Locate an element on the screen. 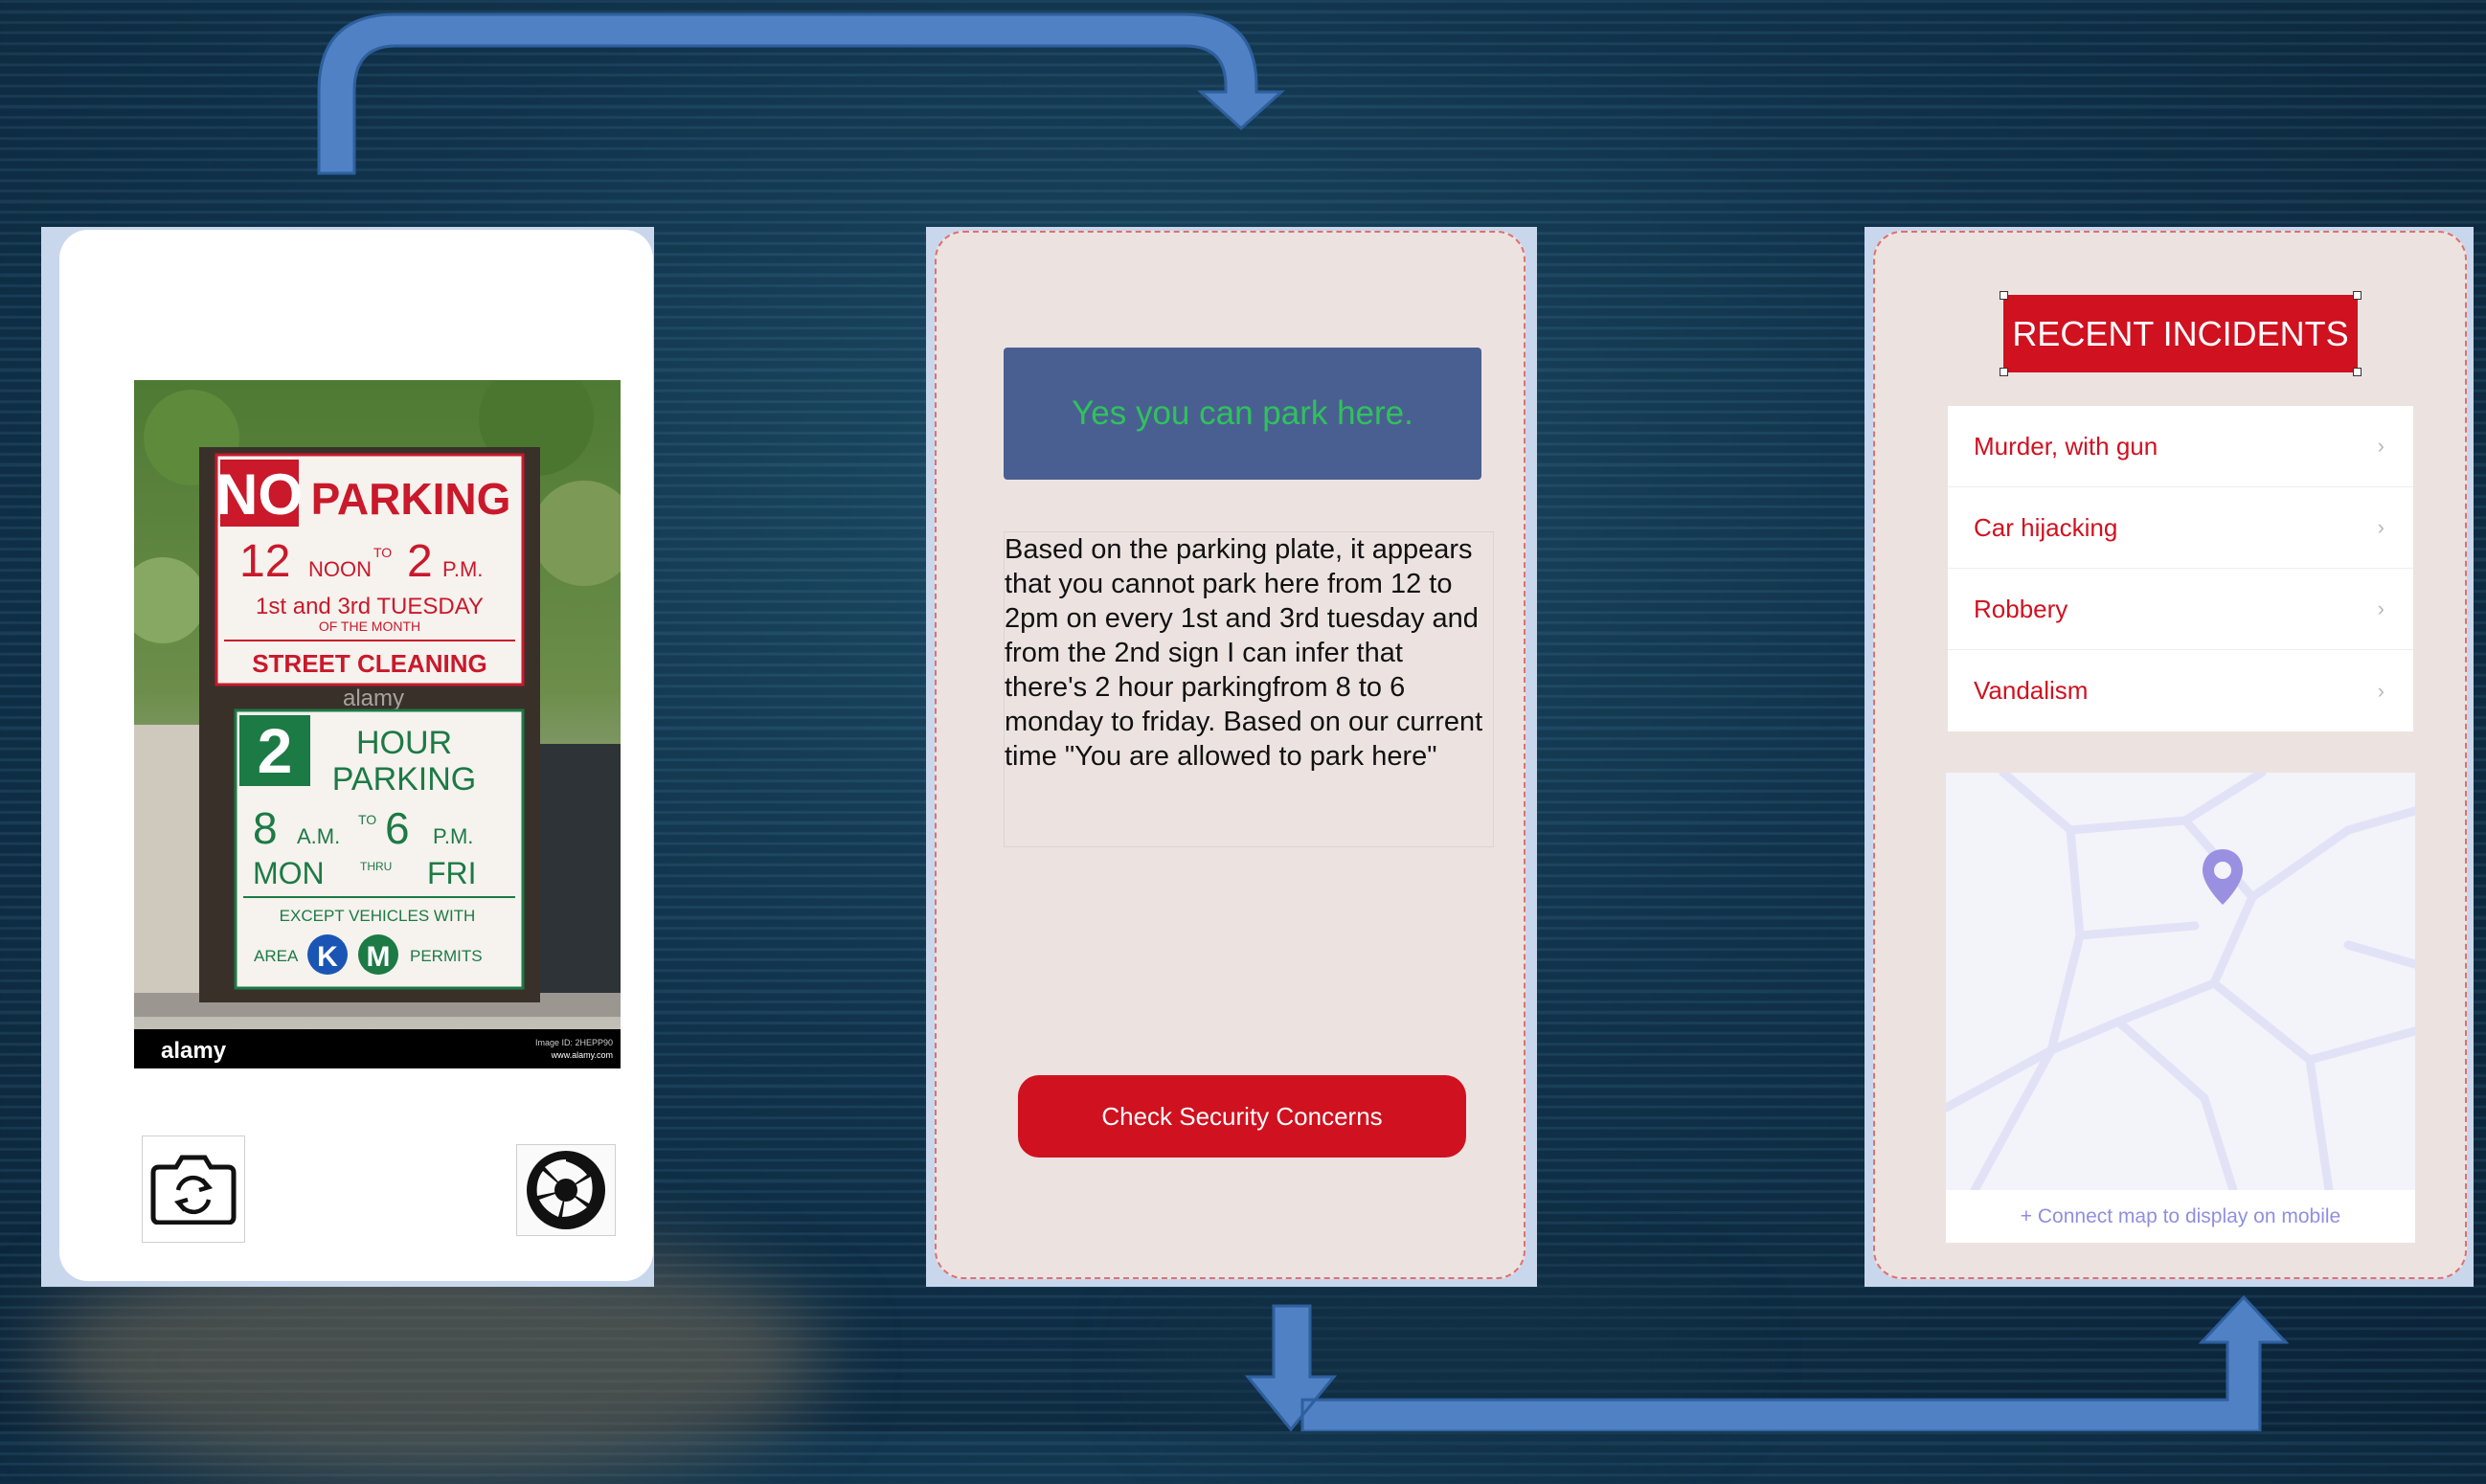 Image resolution: width=2486 pixels, height=1484 pixels. arrow-screen2-to-screen3 is located at coordinates (1767, 1362).